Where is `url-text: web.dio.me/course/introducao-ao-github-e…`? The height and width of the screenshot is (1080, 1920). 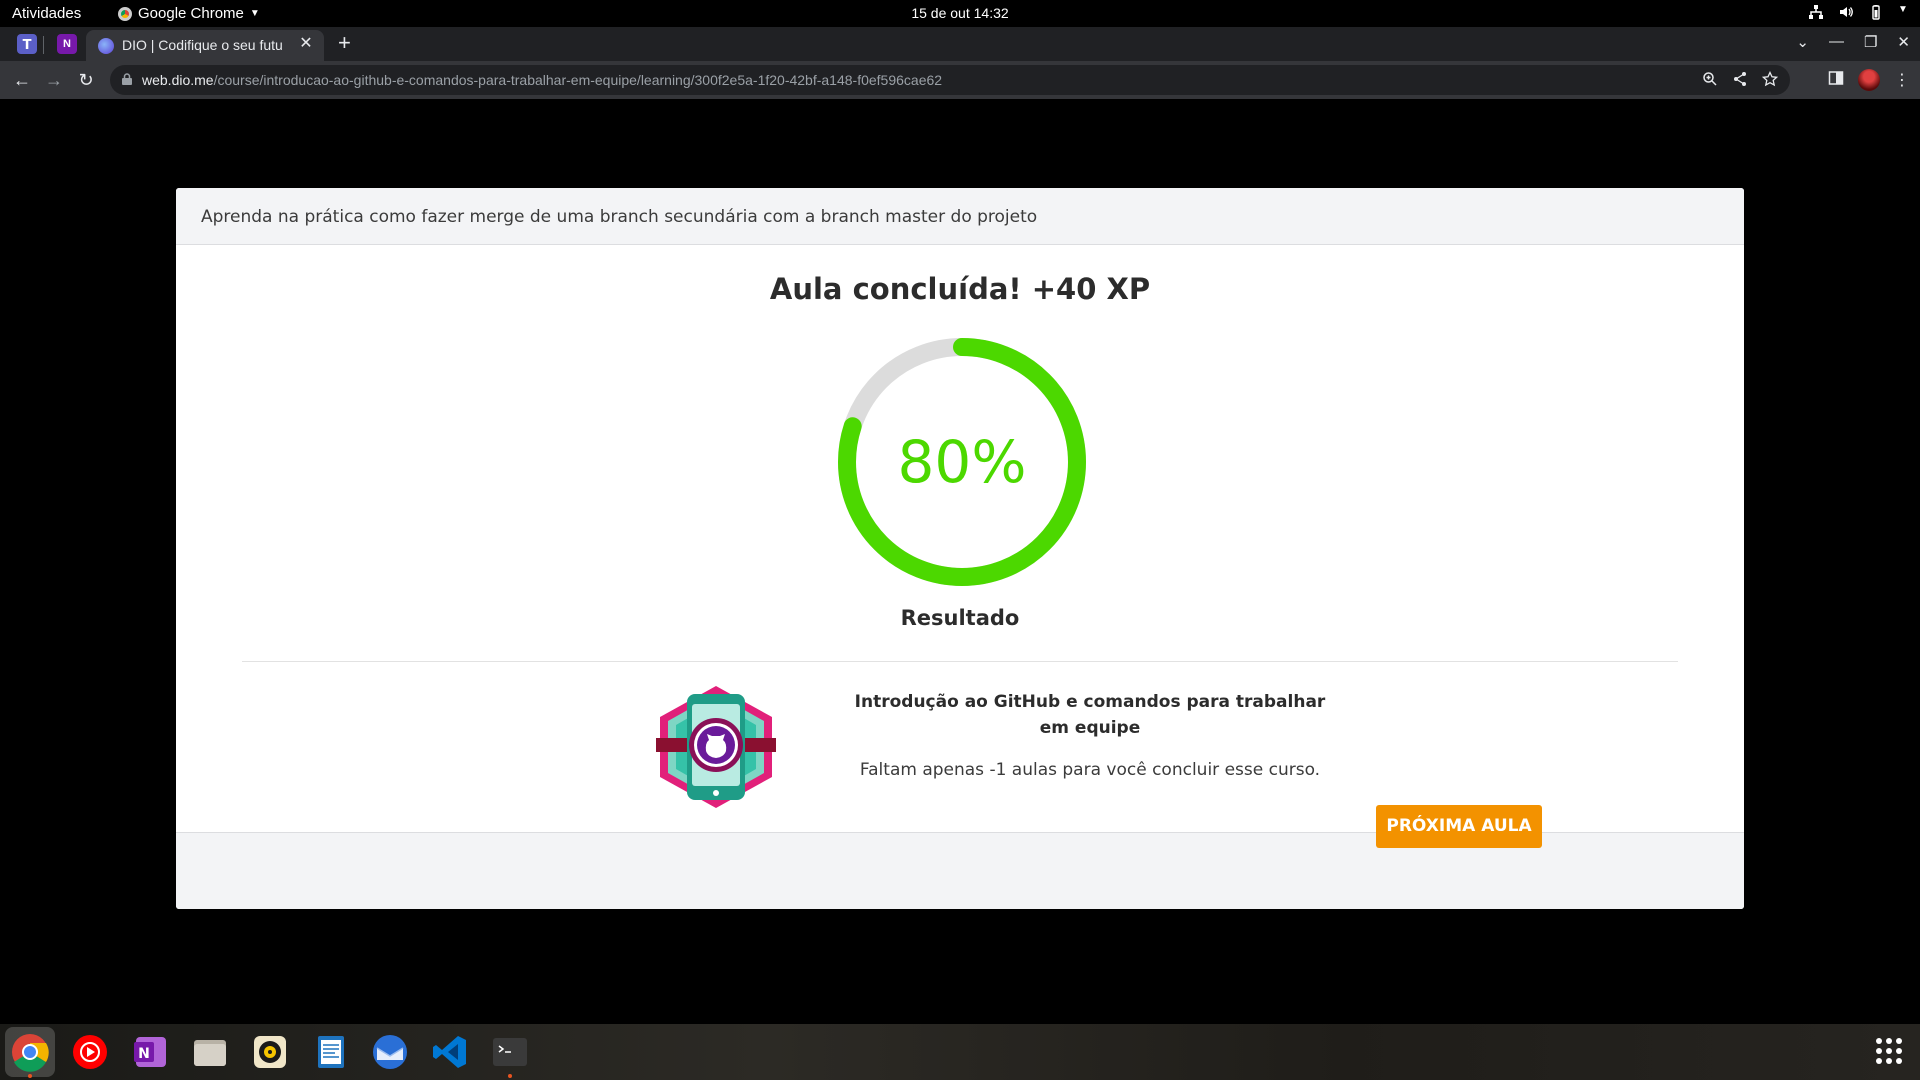
url-text: web.dio.me/course/introducao-ao-github-e… is located at coordinates (542, 80).